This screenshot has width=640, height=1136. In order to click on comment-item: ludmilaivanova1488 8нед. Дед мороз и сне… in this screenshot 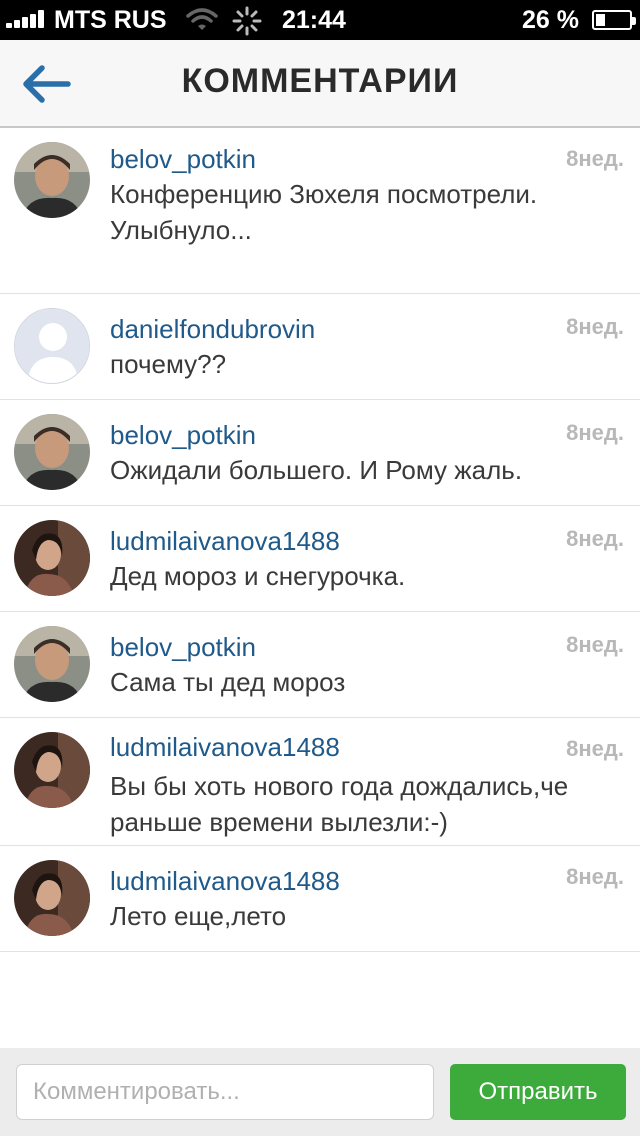, I will do `click(320, 559)`.